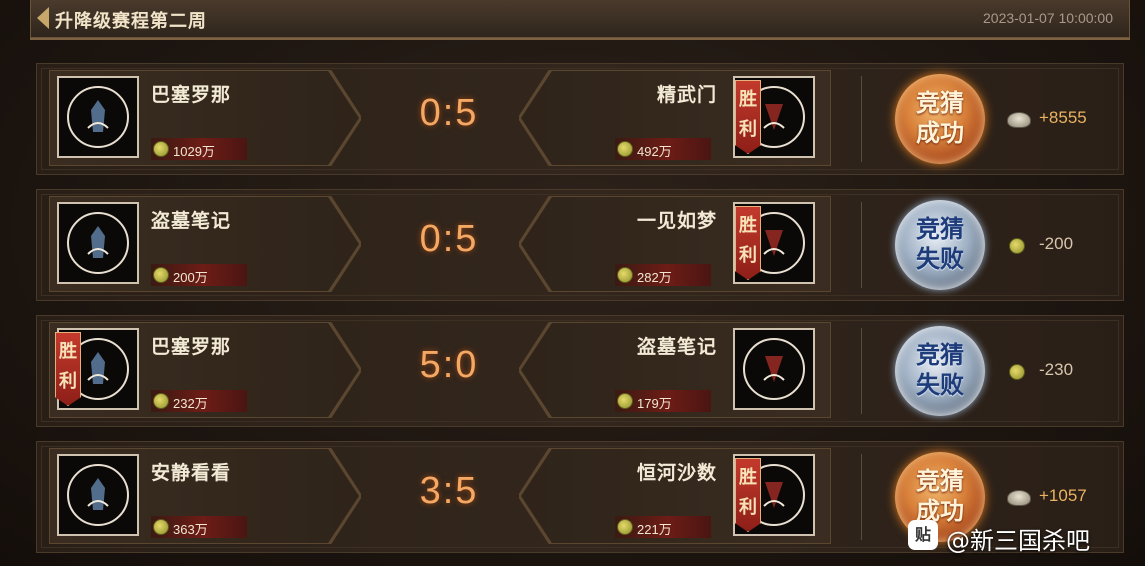 Image resolution: width=1145 pixels, height=566 pixels. What do you see at coordinates (923, 535) in the screenshot?
I see `tieba-badge-icon: 贴` at bounding box center [923, 535].